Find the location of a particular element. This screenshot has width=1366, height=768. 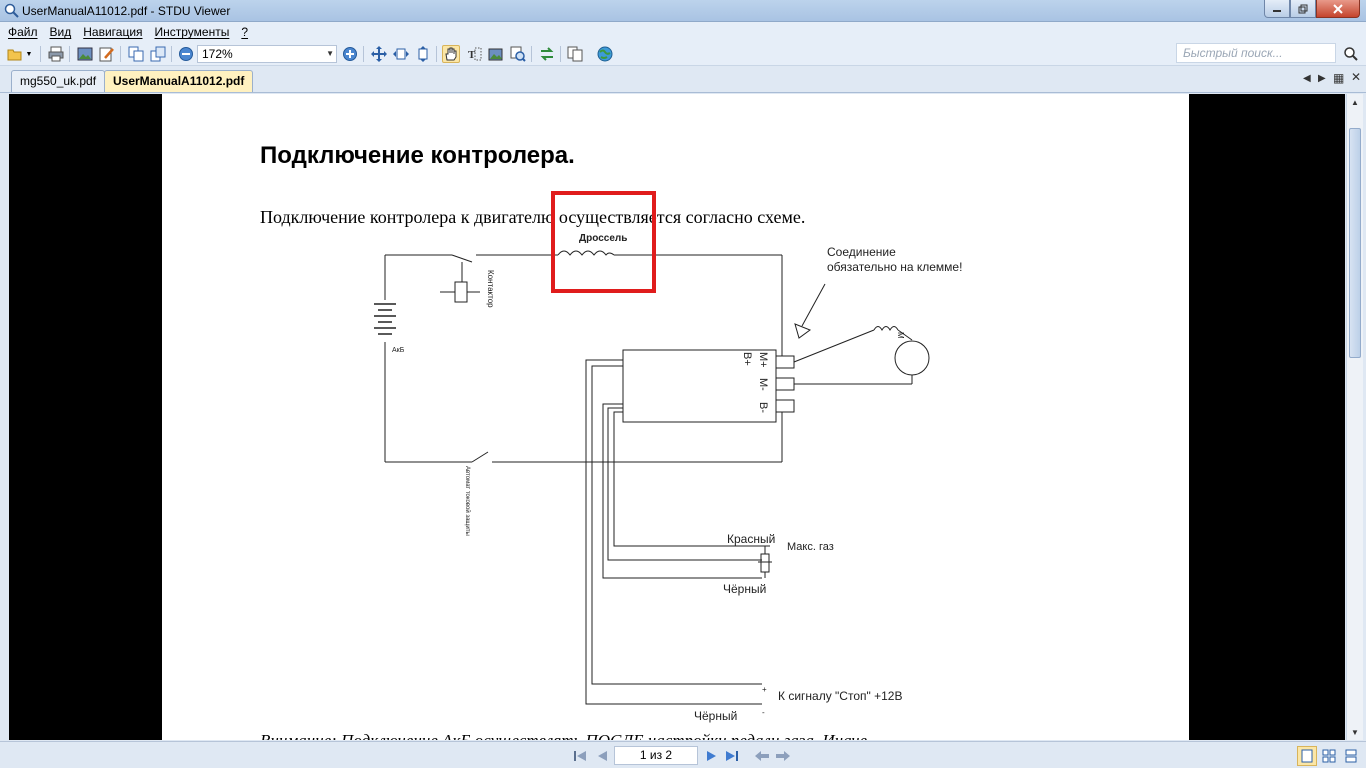

zoom-in-button is located at coordinates (350, 54).